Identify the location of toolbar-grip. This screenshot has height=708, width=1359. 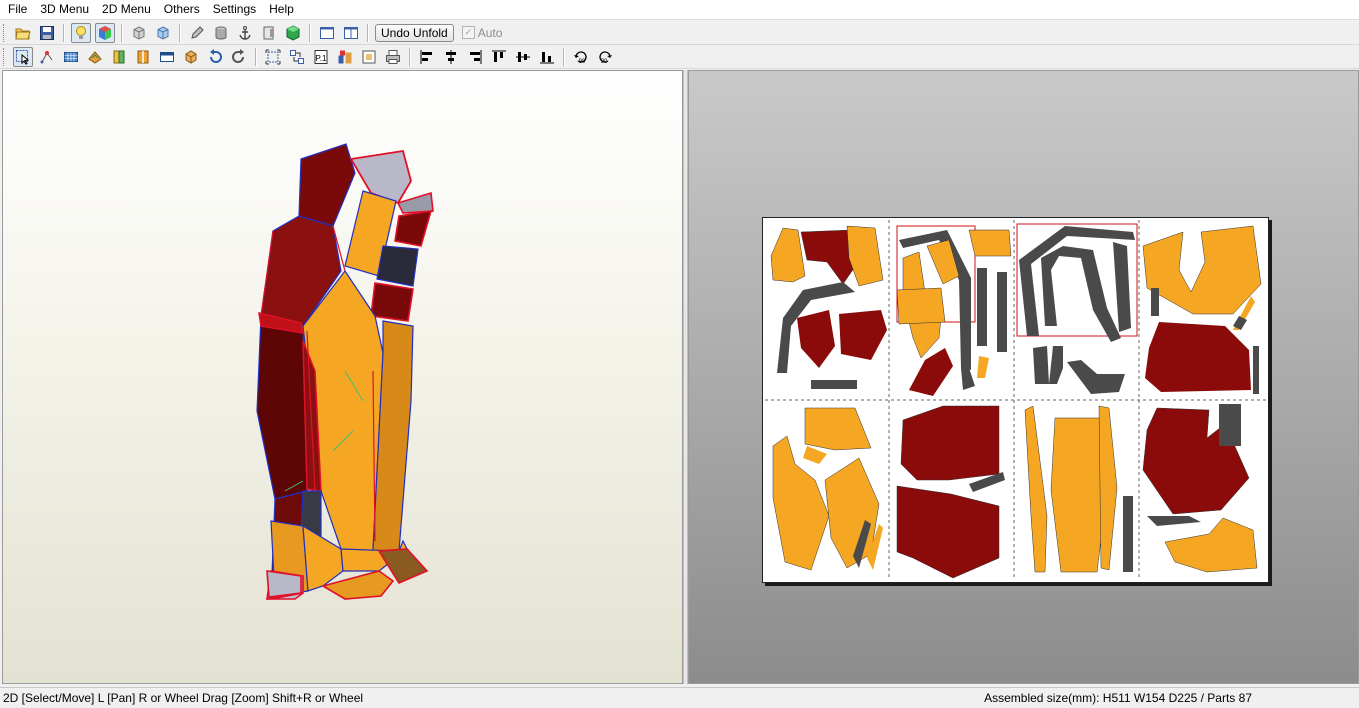
(5, 56).